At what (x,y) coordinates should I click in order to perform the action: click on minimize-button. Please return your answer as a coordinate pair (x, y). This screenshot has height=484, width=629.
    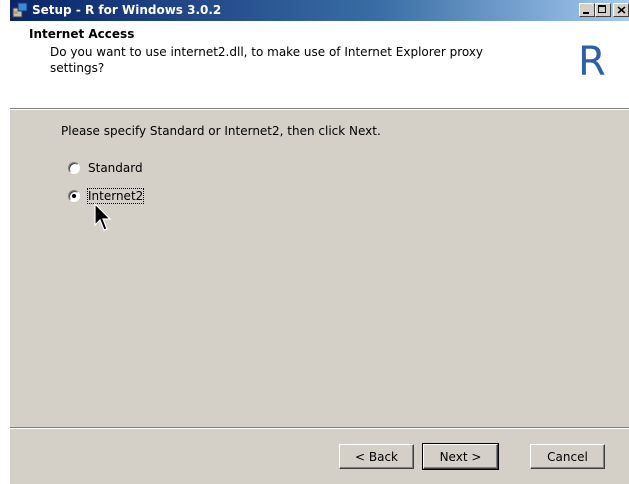
    Looking at the image, I should click on (587, 10).